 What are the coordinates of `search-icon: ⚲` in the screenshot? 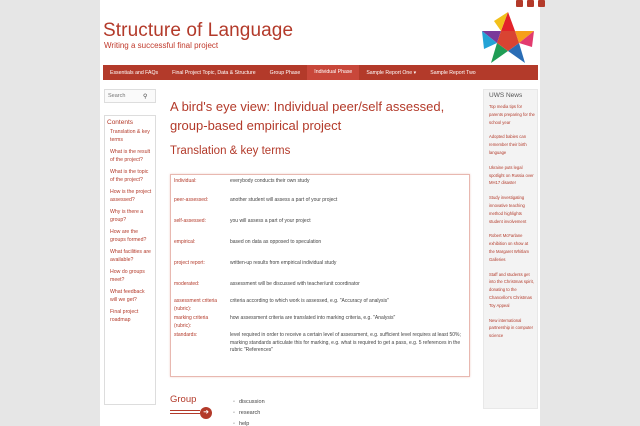 It's located at (145, 96).